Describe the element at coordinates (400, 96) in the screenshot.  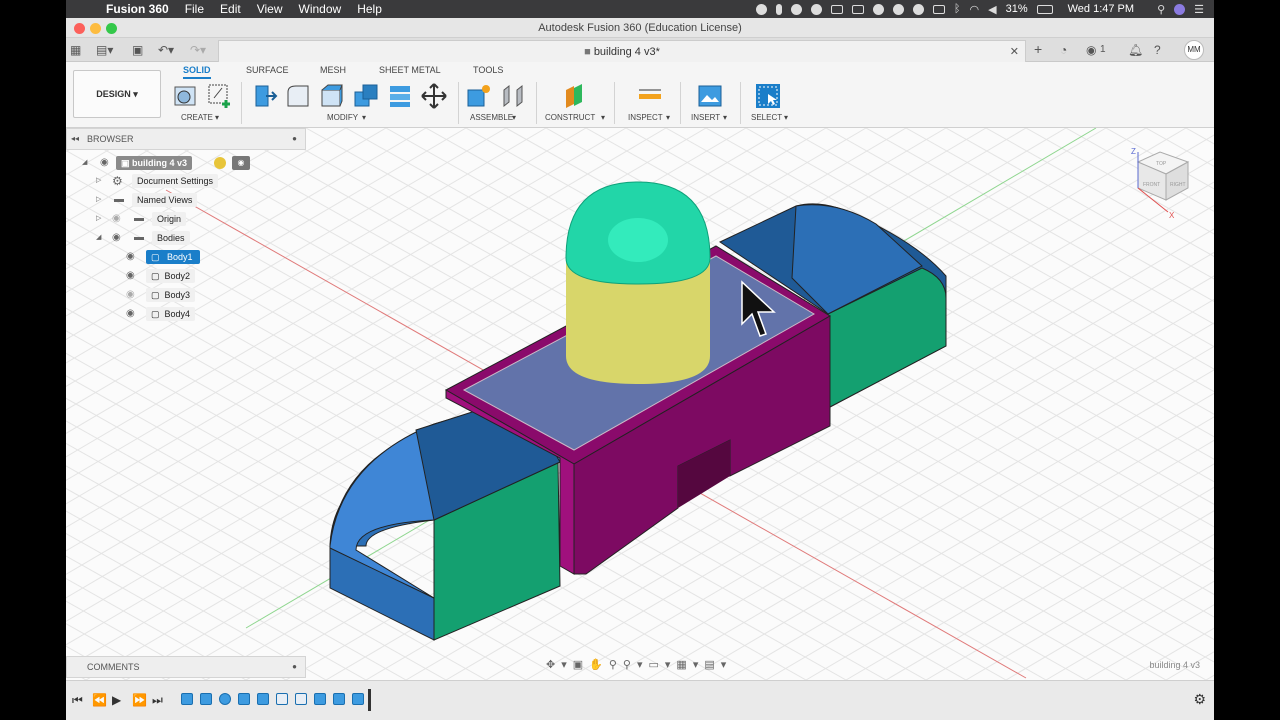
I see `offset-face-icon` at that location.